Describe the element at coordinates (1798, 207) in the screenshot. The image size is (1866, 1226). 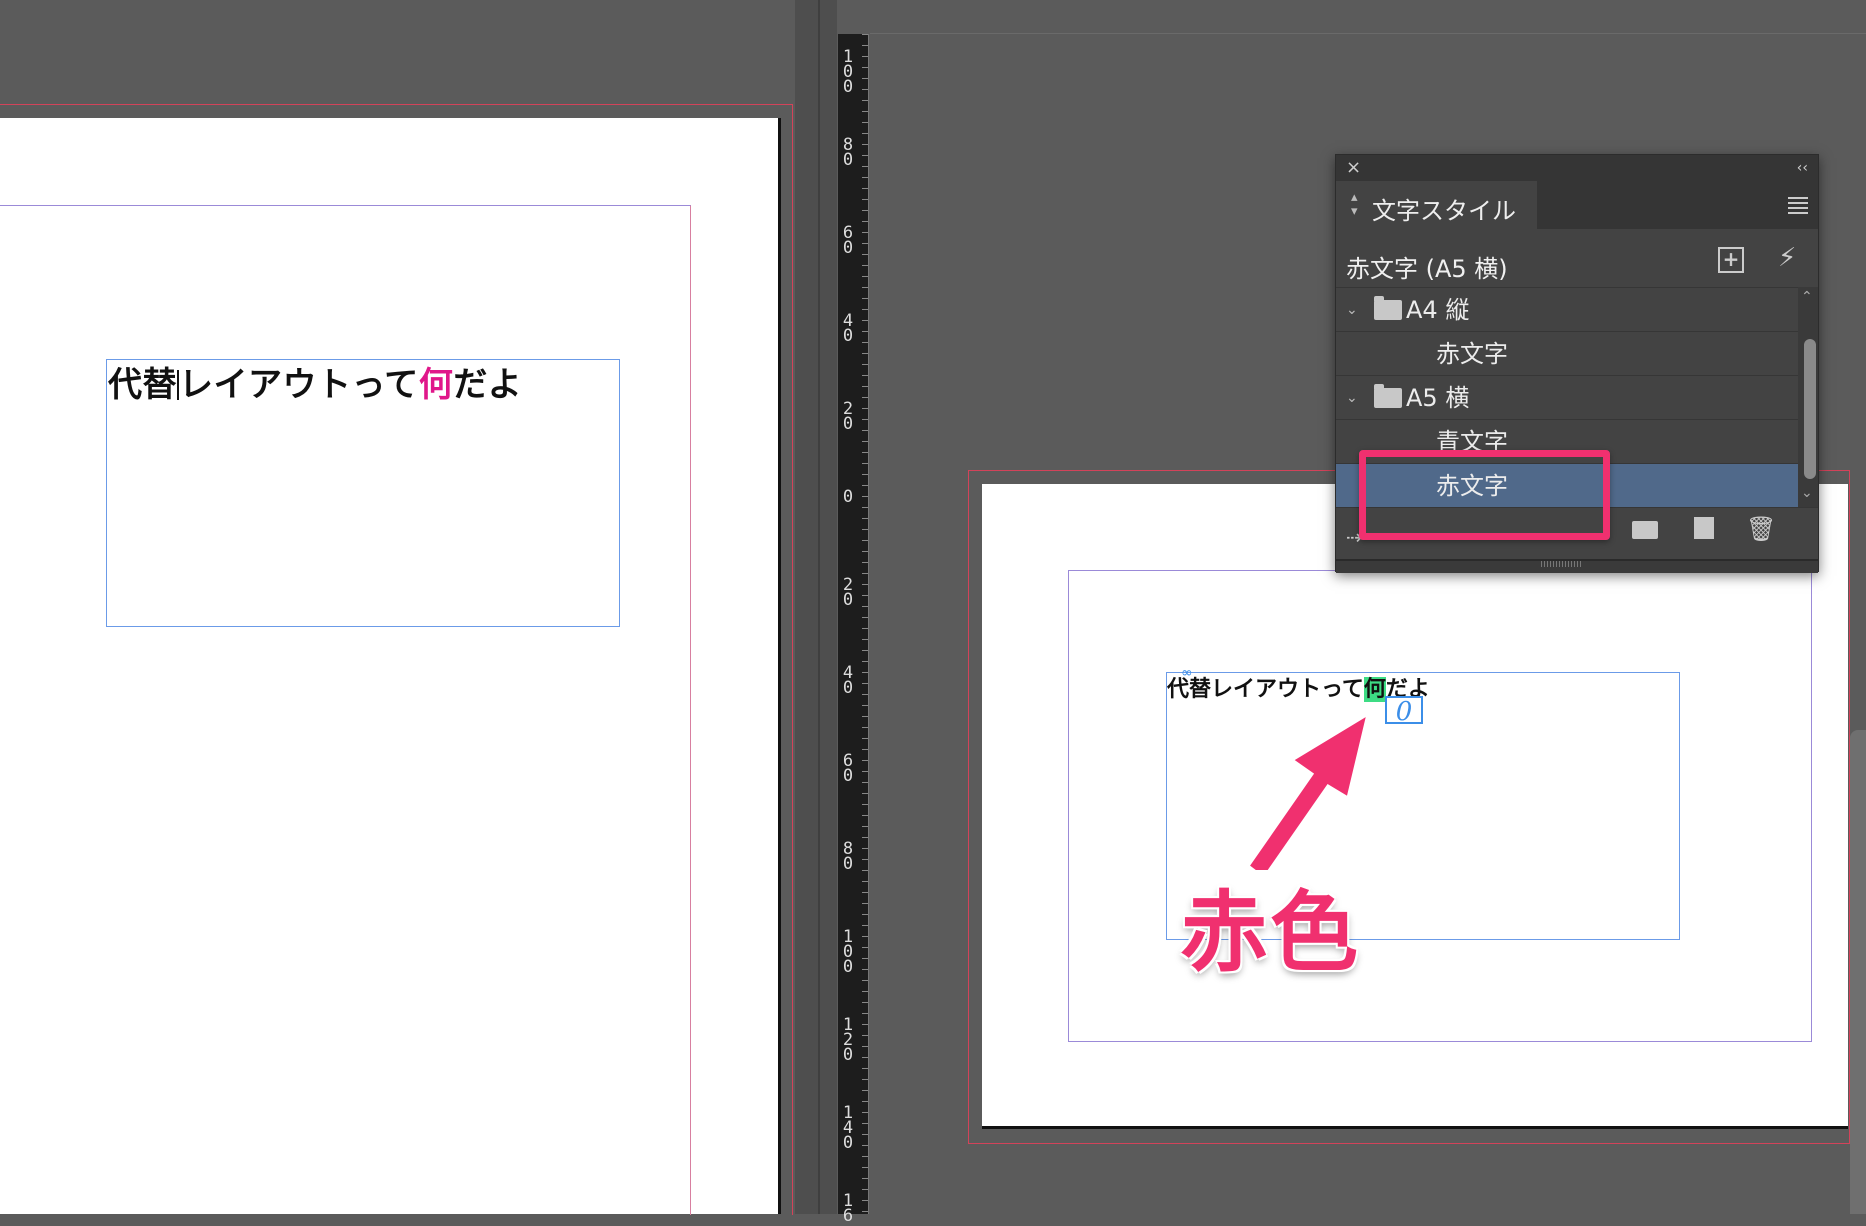
I see `panel-menu-icon` at that location.